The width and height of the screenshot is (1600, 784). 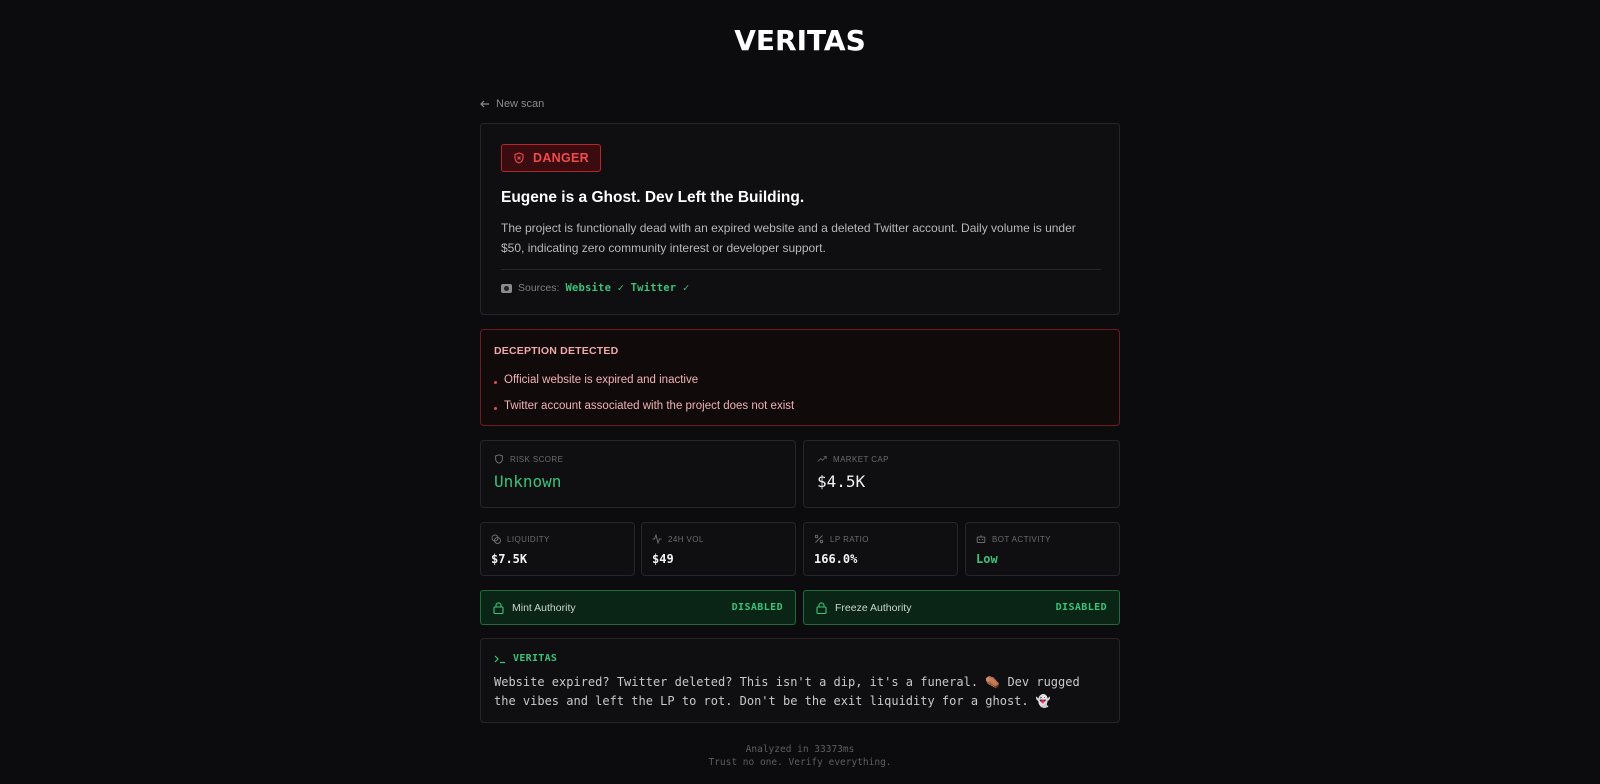 What do you see at coordinates (657, 539) in the screenshot?
I see `activity-icon` at bounding box center [657, 539].